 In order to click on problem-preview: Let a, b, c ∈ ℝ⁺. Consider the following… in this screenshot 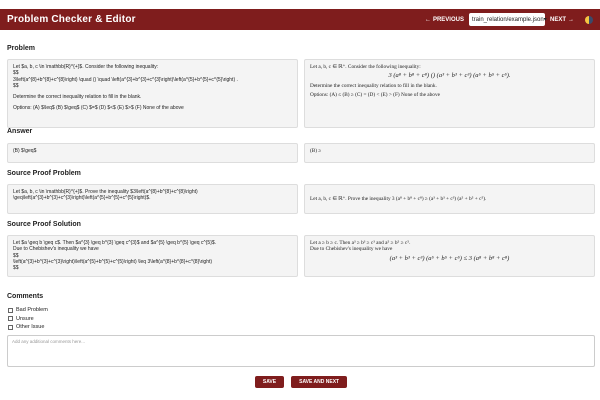, I will do `click(449, 93)`.